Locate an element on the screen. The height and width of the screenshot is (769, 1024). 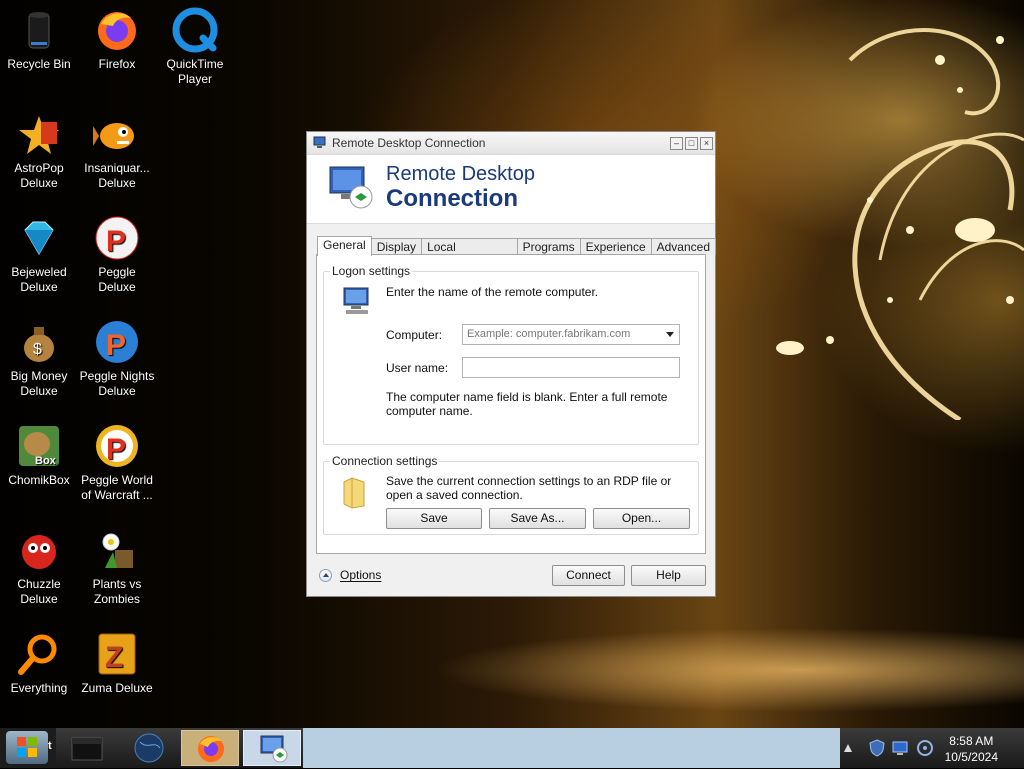
big-money-icon: $ is located at coordinates (39, 342).